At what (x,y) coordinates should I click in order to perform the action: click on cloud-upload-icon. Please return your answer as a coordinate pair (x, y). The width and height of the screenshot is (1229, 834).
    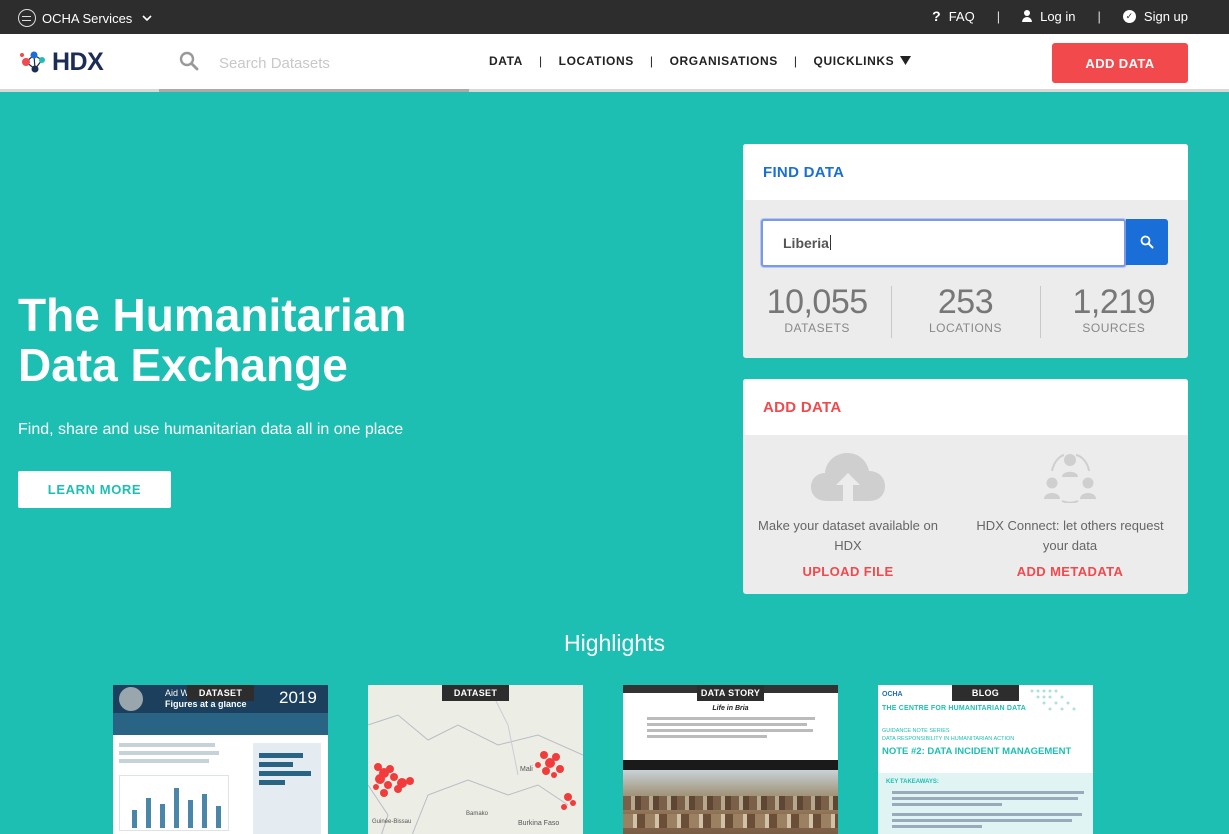
    Looking at the image, I should click on (848, 477).